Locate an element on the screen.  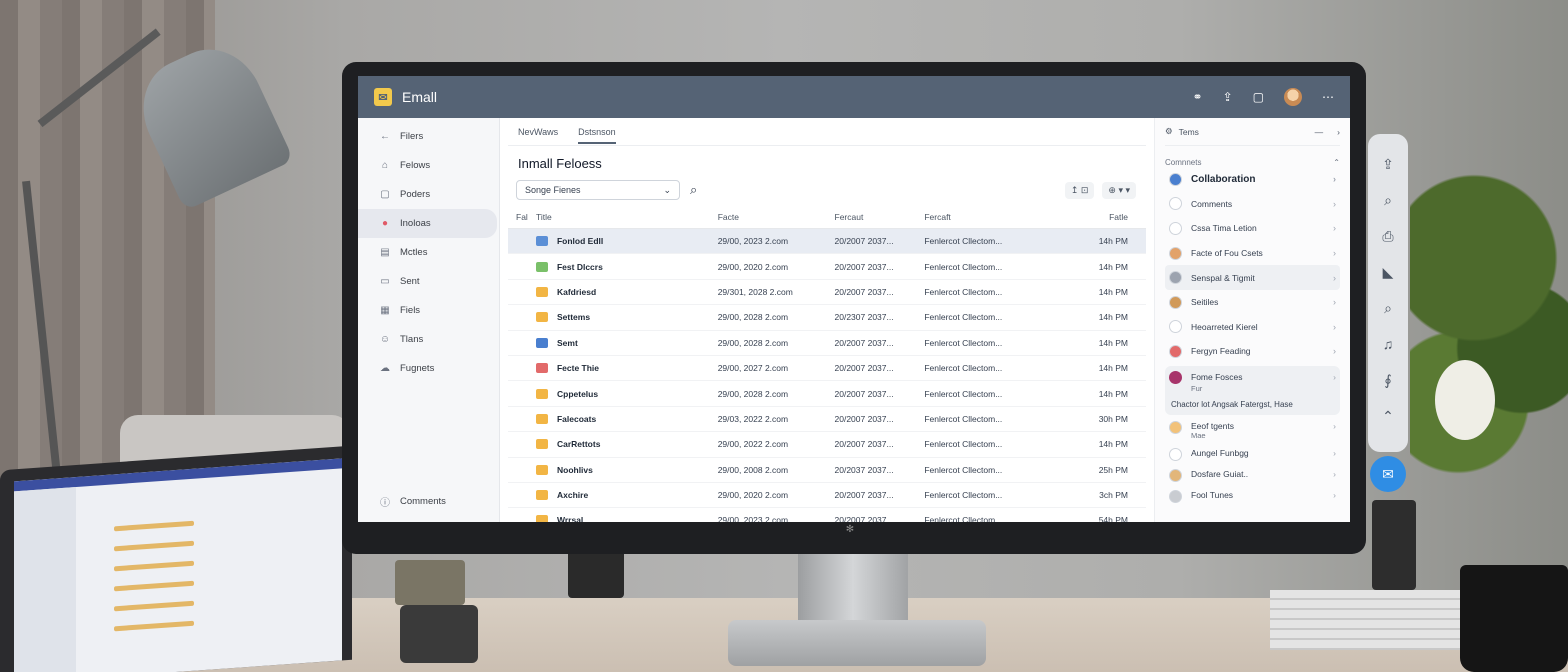
rp-list-item: Comments › is located at coordinates (1252, 204).